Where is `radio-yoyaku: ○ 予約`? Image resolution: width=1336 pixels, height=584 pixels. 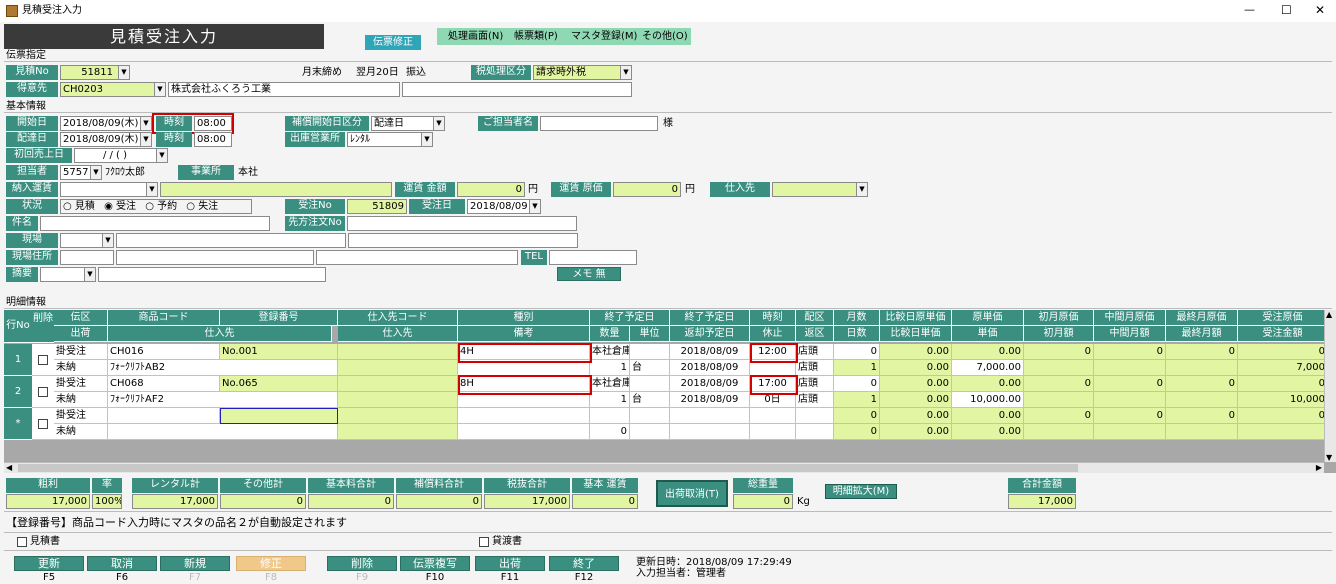
radio-yoyaku: ○ 予約 is located at coordinates (161, 206).